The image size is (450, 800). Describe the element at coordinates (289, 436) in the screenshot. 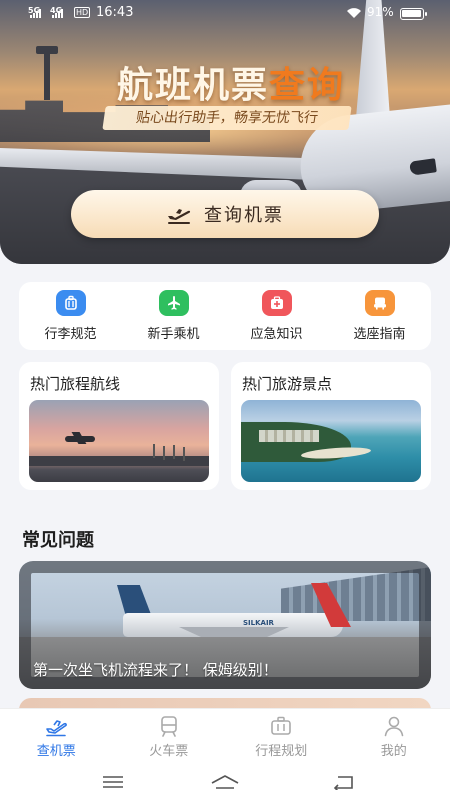

I see `resort-buildings` at that location.